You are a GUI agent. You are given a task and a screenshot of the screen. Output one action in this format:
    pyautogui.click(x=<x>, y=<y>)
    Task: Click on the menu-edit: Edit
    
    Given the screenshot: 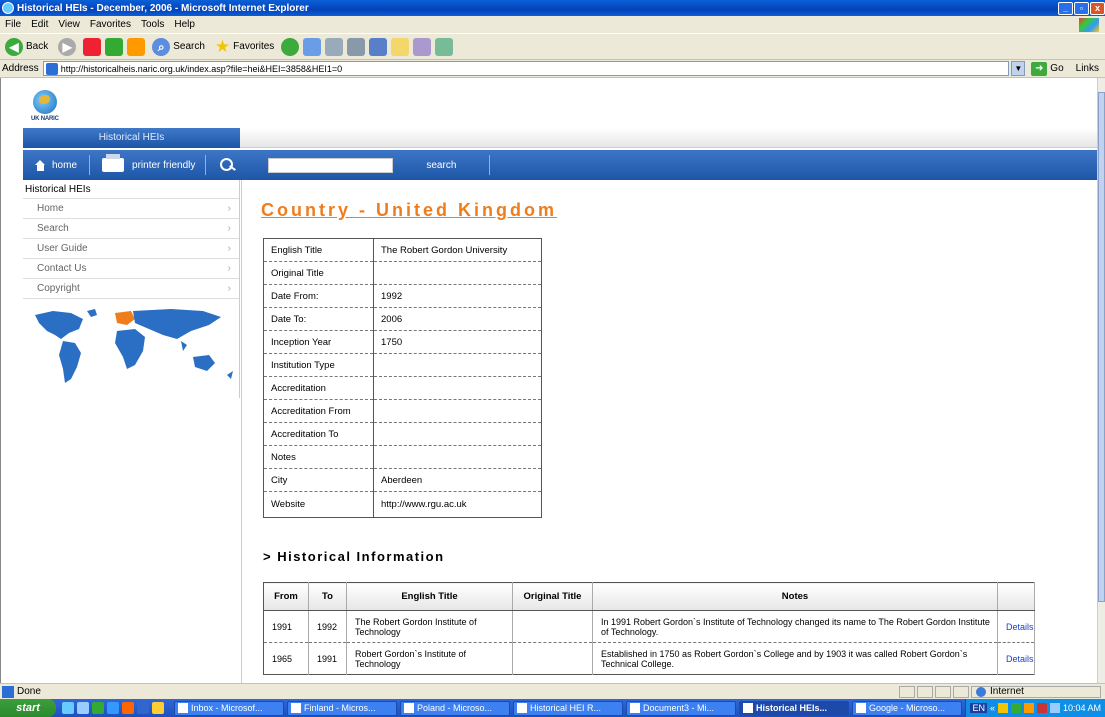 What is the action you would take?
    pyautogui.click(x=39, y=24)
    